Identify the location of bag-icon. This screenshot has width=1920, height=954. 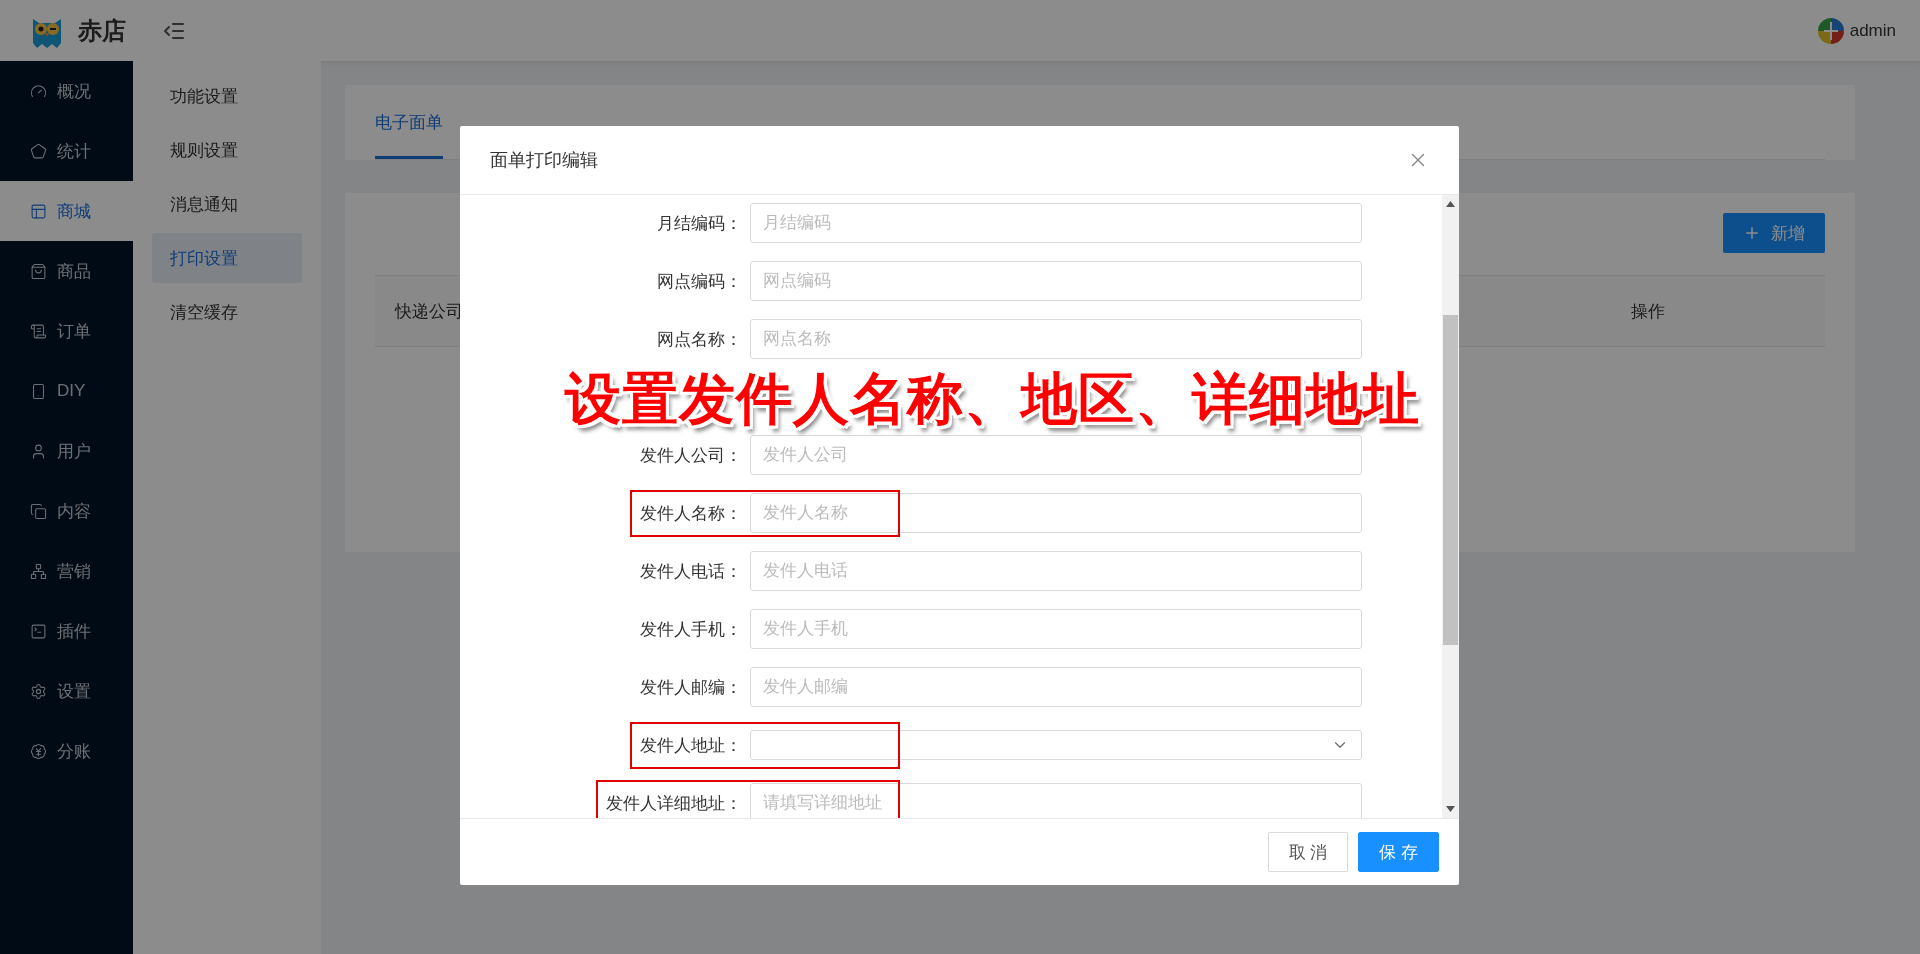
(38, 271).